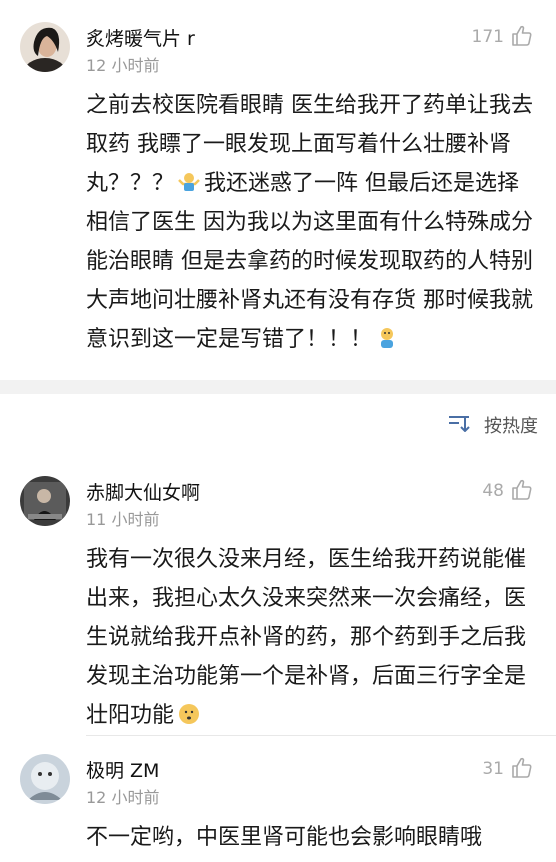 The image size is (556, 862). Describe the element at coordinates (321, 735) in the screenshot. I see `comment-divider` at that location.